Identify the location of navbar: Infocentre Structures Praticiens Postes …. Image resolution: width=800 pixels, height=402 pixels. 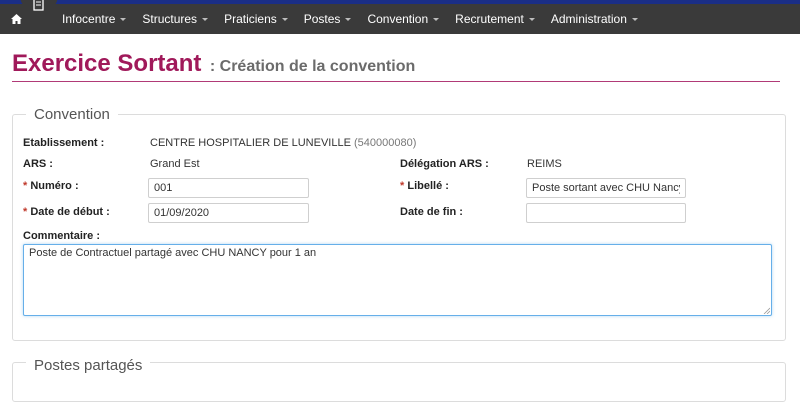
(400, 17).